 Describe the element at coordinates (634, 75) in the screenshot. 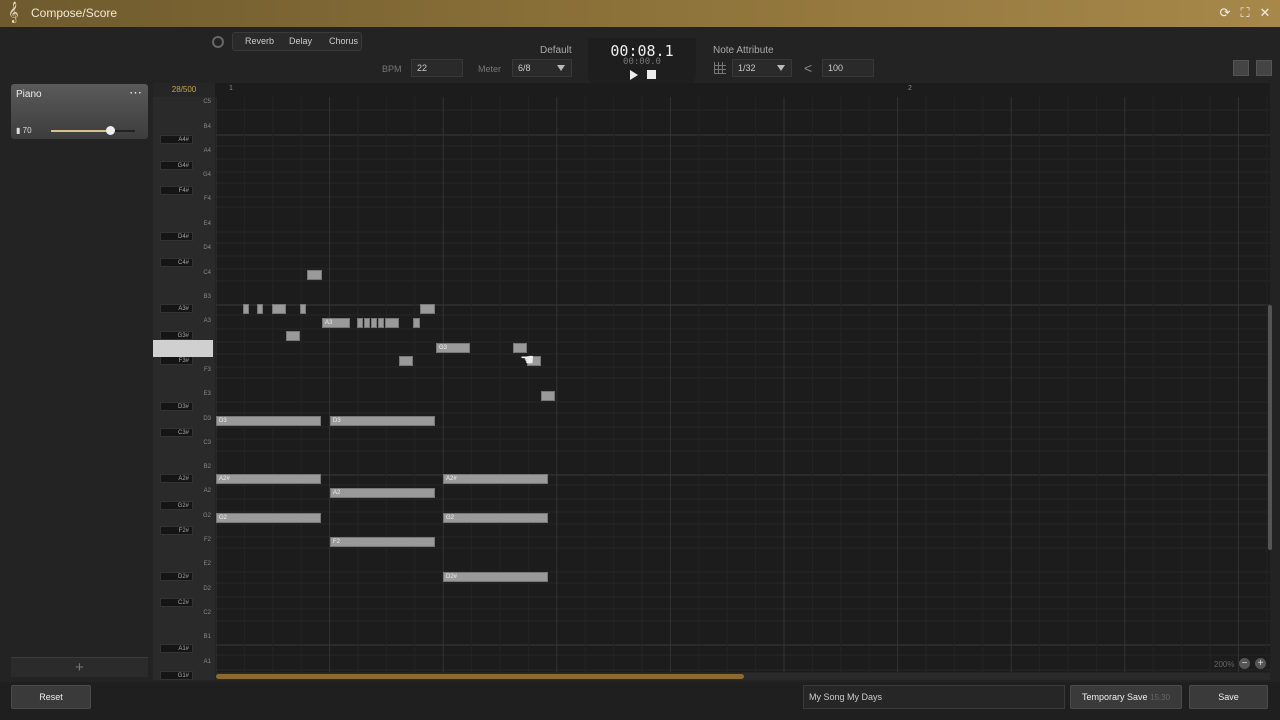

I see `play-icon` at that location.